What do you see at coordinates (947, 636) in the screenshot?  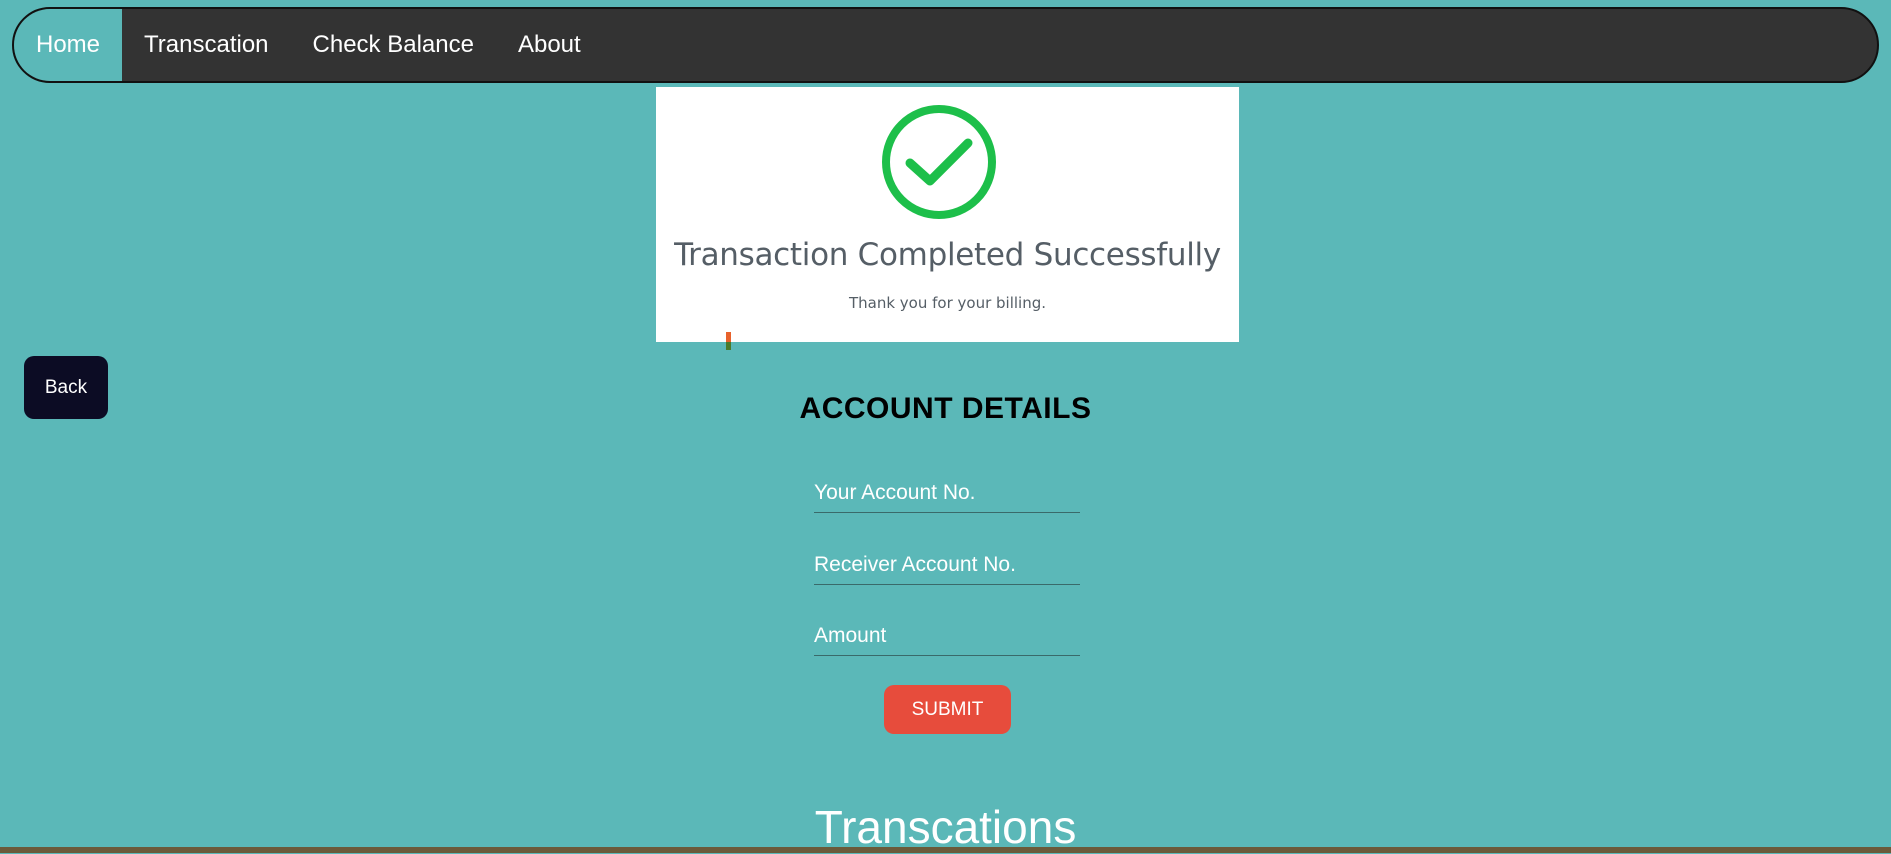 I see `amount-input` at bounding box center [947, 636].